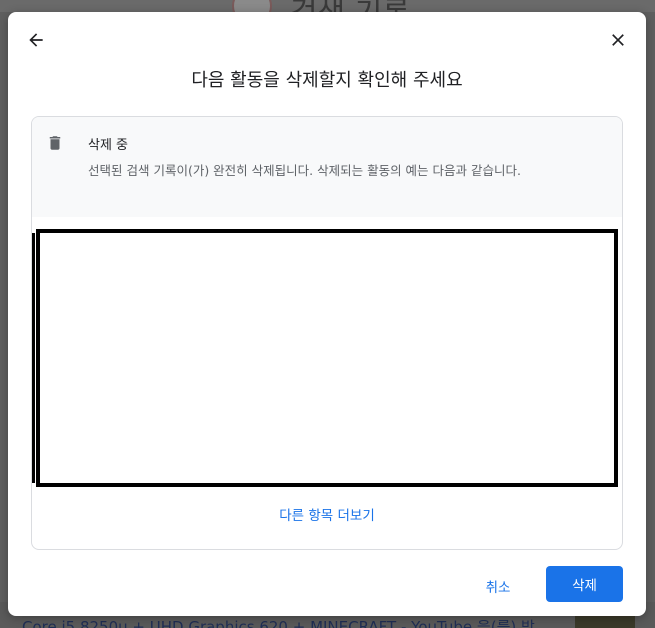 The image size is (655, 628). Describe the element at coordinates (327, 514) in the screenshot. I see `show-more-link: 다른 항목 더보기` at that location.